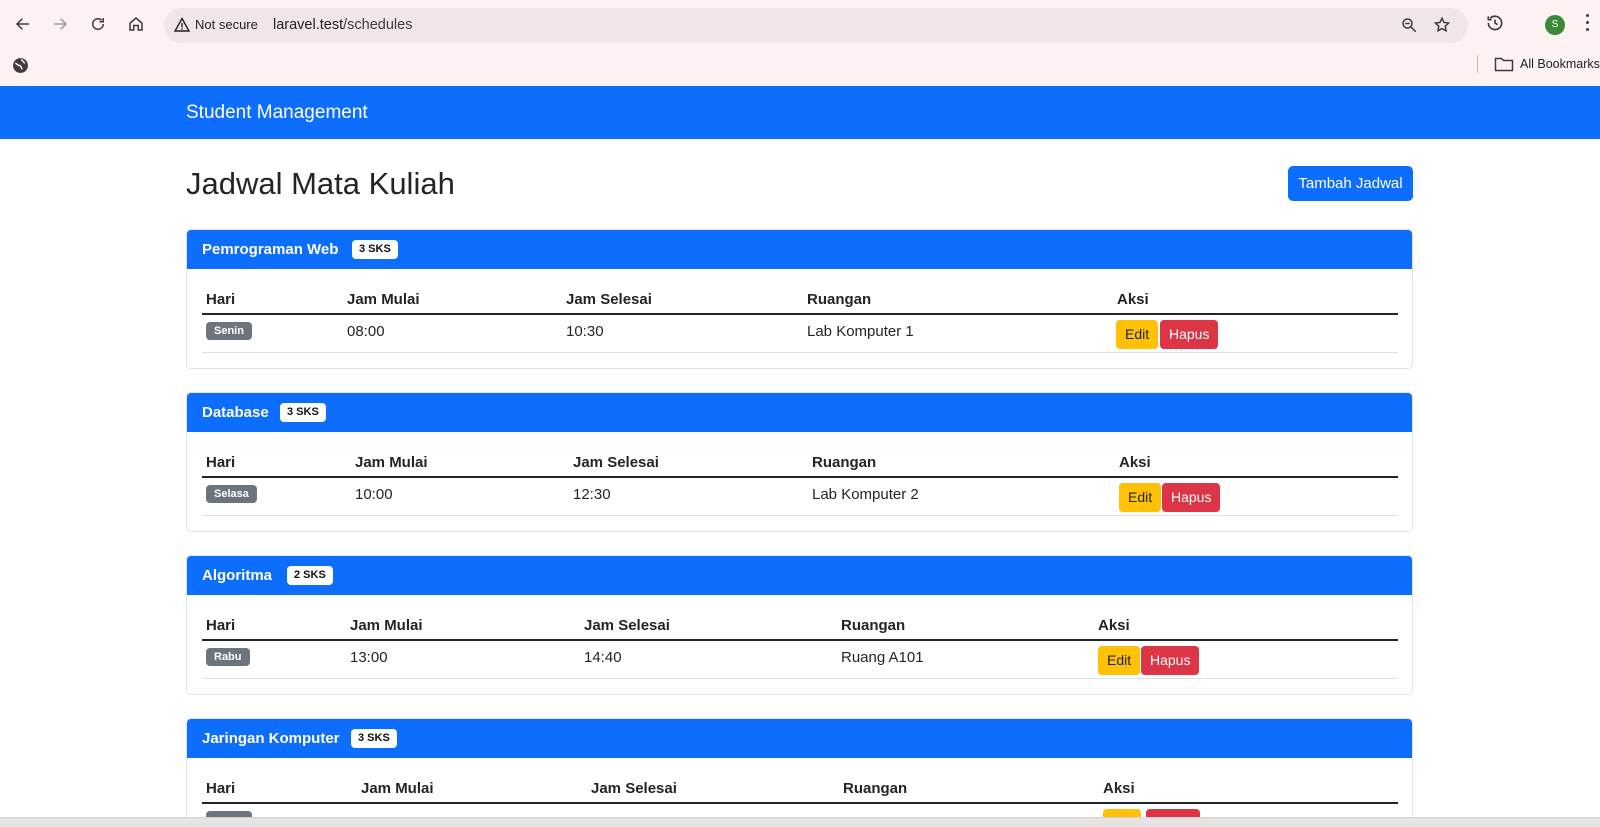 The width and height of the screenshot is (1600, 827). Describe the element at coordinates (228, 657) in the screenshot. I see `day-badge: Rabu` at that location.